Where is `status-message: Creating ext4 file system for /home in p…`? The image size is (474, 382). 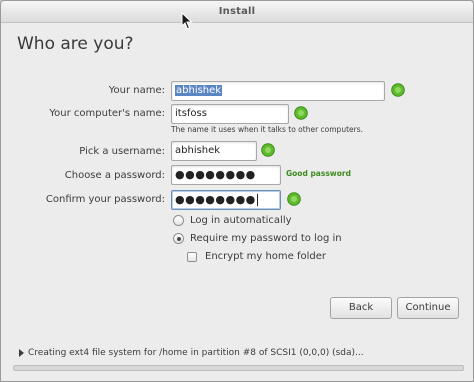 status-message: Creating ext4 file system for /home in p… is located at coordinates (196, 353).